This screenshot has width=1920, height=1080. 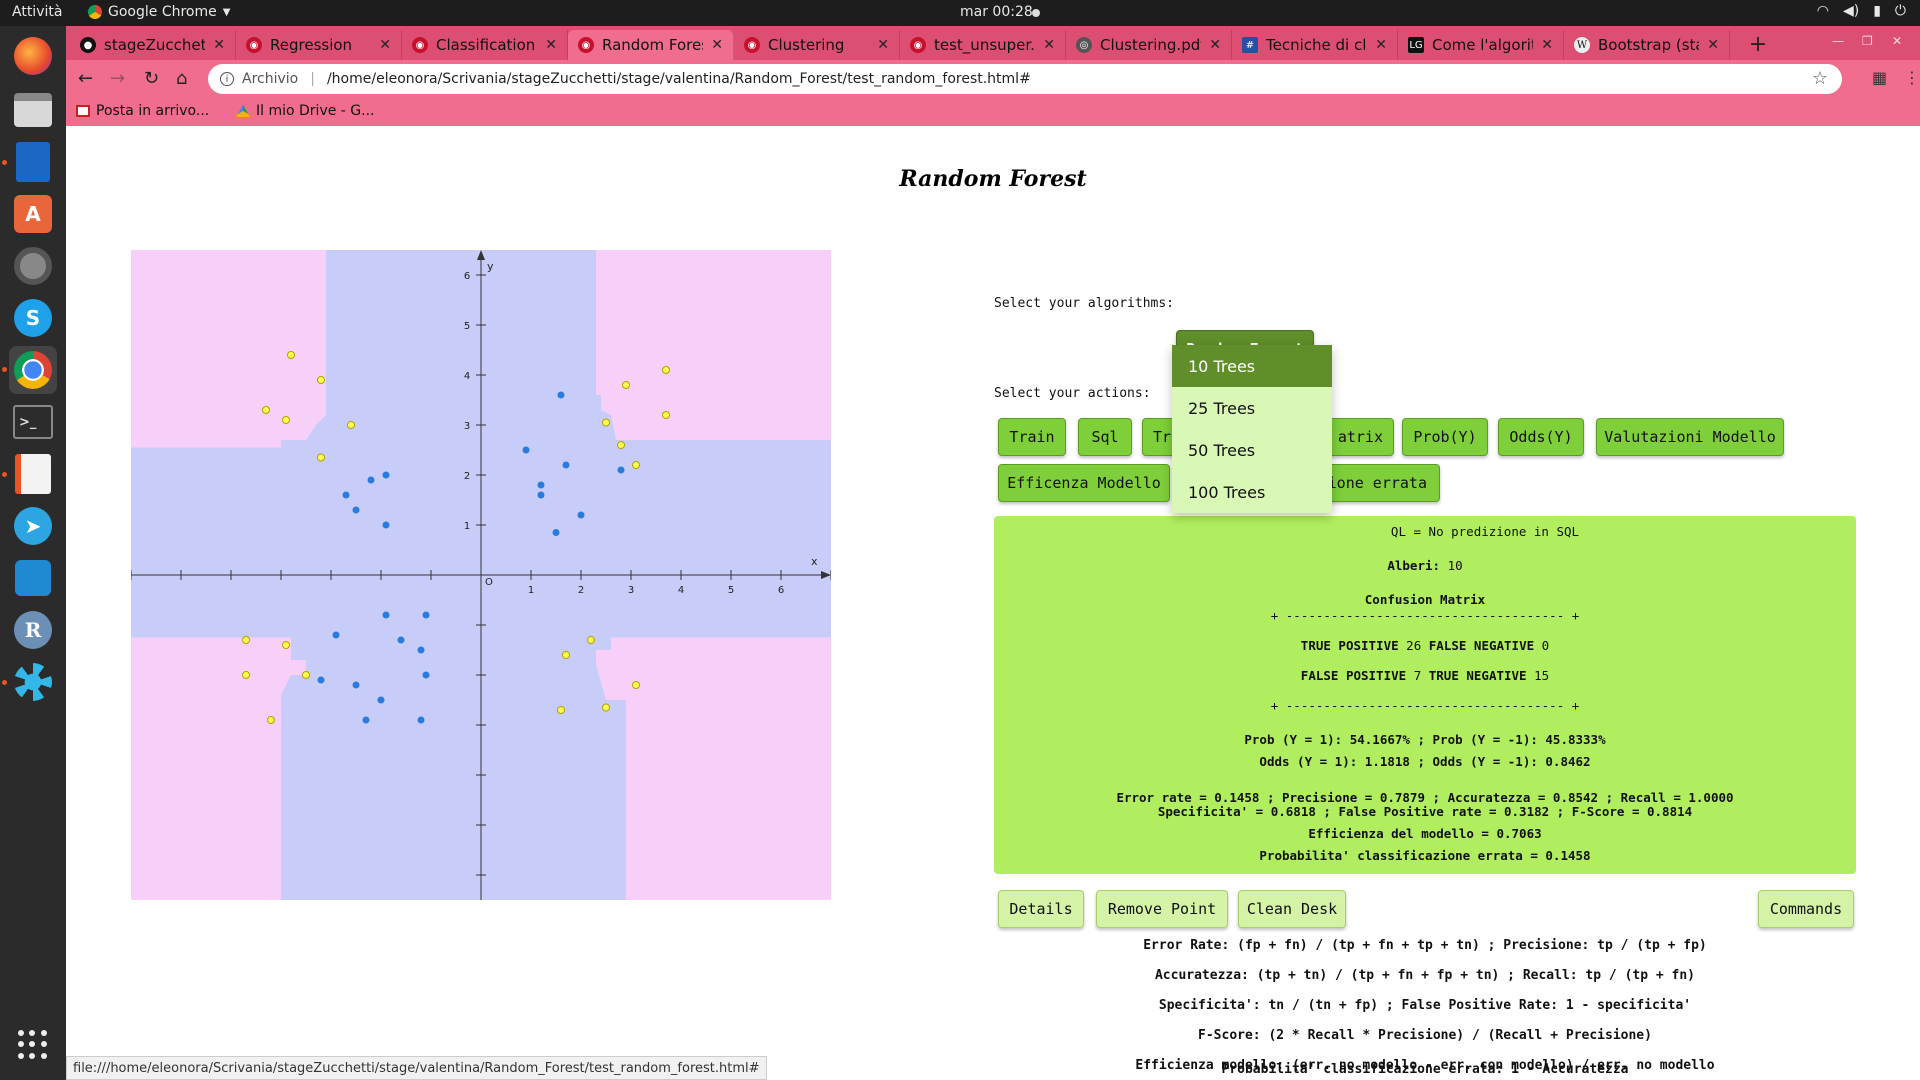 What do you see at coordinates (1380, 483) in the screenshot?
I see `probabilita-errata-button: ione errata` at bounding box center [1380, 483].